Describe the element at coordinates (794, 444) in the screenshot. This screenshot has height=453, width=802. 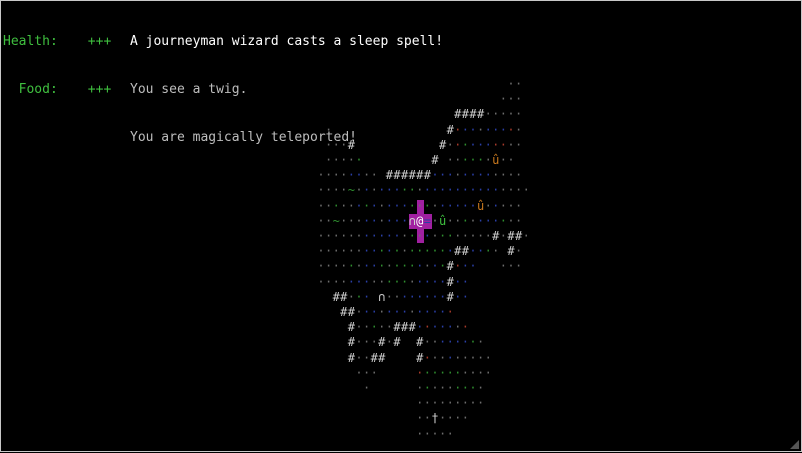
I see `resize-grip-icon` at that location.